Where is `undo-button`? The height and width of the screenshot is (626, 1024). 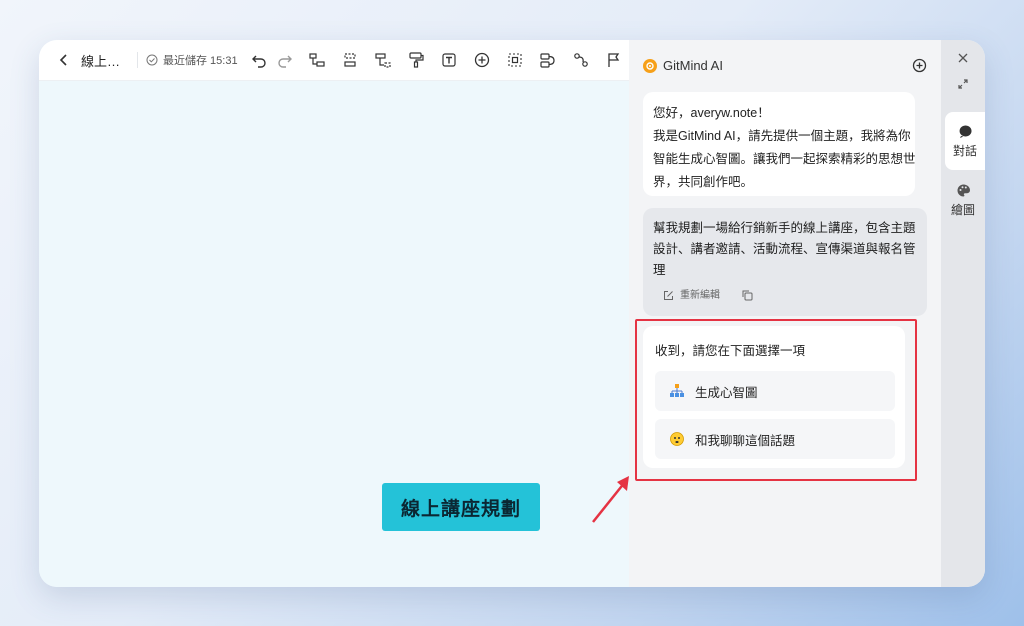
undo-button is located at coordinates (259, 60).